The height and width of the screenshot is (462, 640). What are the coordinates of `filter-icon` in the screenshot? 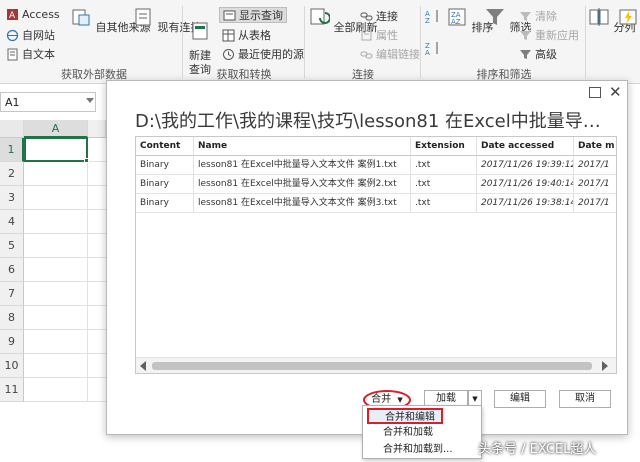 It's located at (495, 17).